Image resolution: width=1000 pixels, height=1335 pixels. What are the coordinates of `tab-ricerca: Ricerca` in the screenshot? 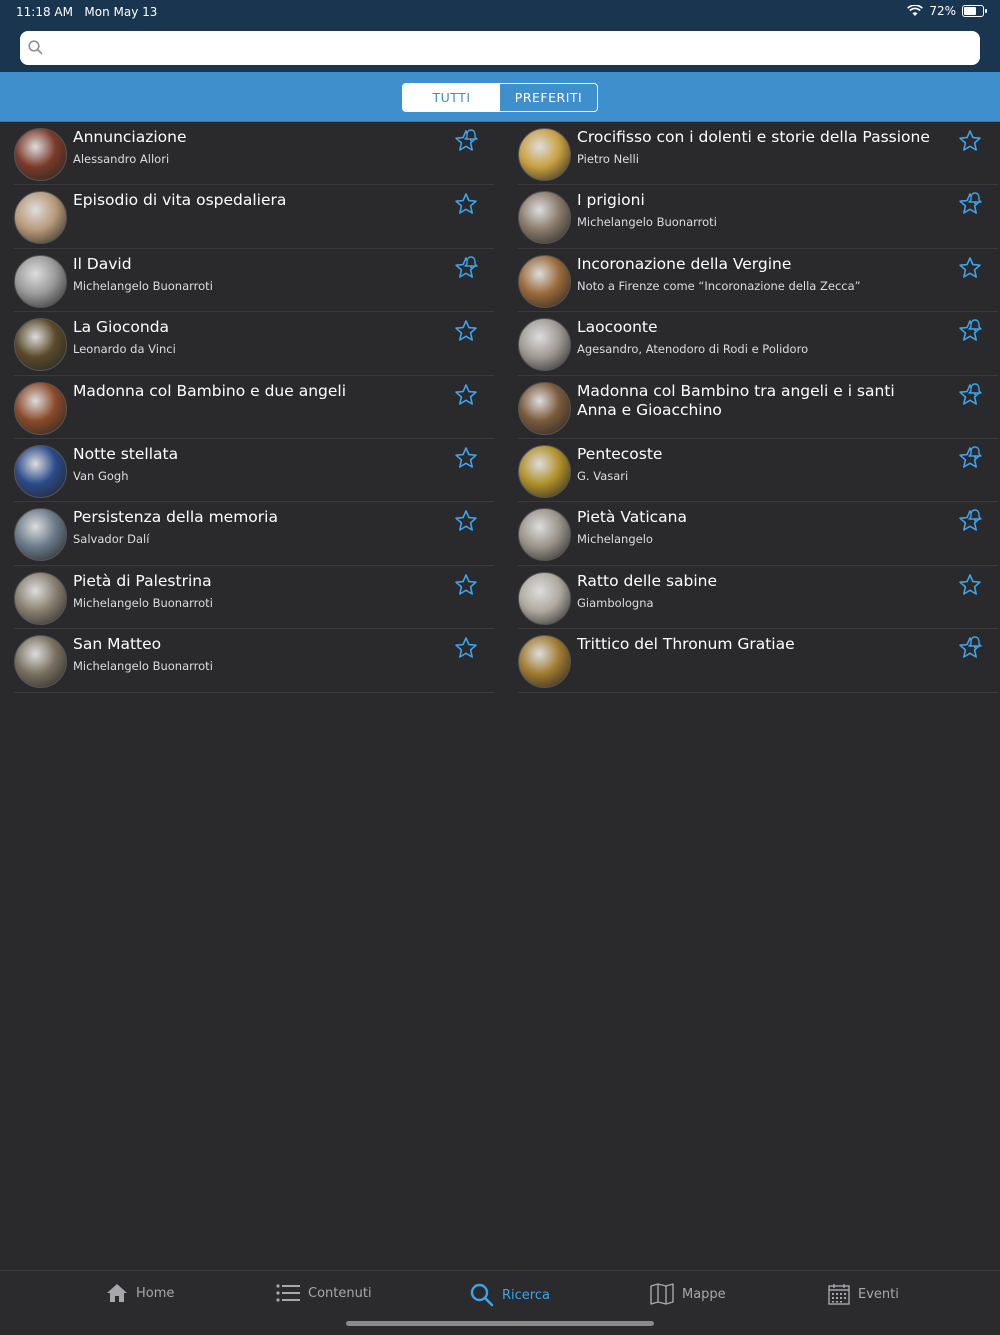 It's located at (510, 1295).